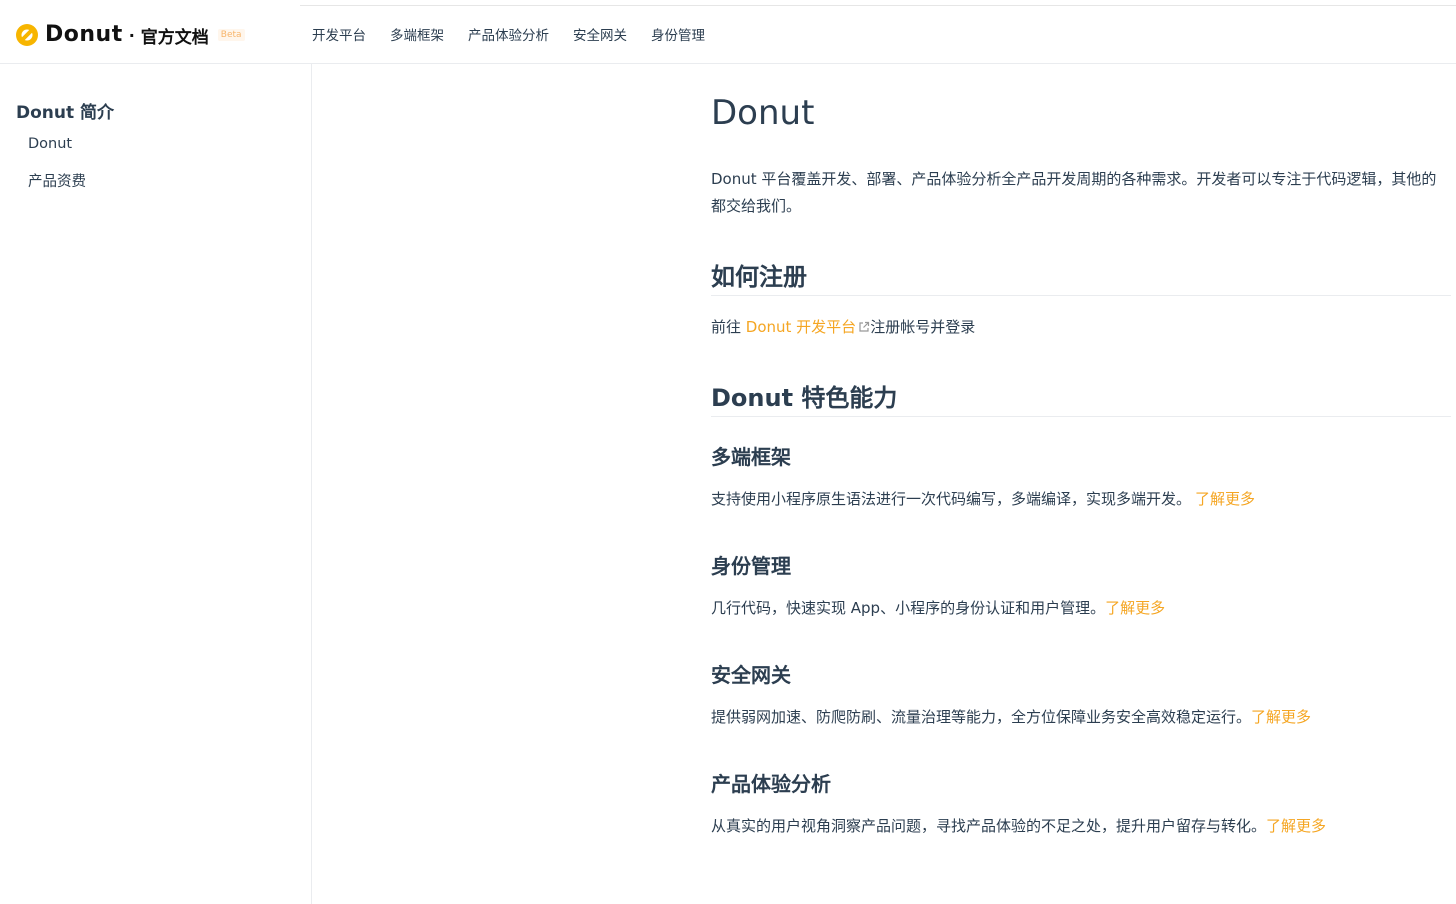 The height and width of the screenshot is (904, 1456). Describe the element at coordinates (600, 36) in the screenshot. I see `nav-item-security-gateway: 安全网关` at that location.